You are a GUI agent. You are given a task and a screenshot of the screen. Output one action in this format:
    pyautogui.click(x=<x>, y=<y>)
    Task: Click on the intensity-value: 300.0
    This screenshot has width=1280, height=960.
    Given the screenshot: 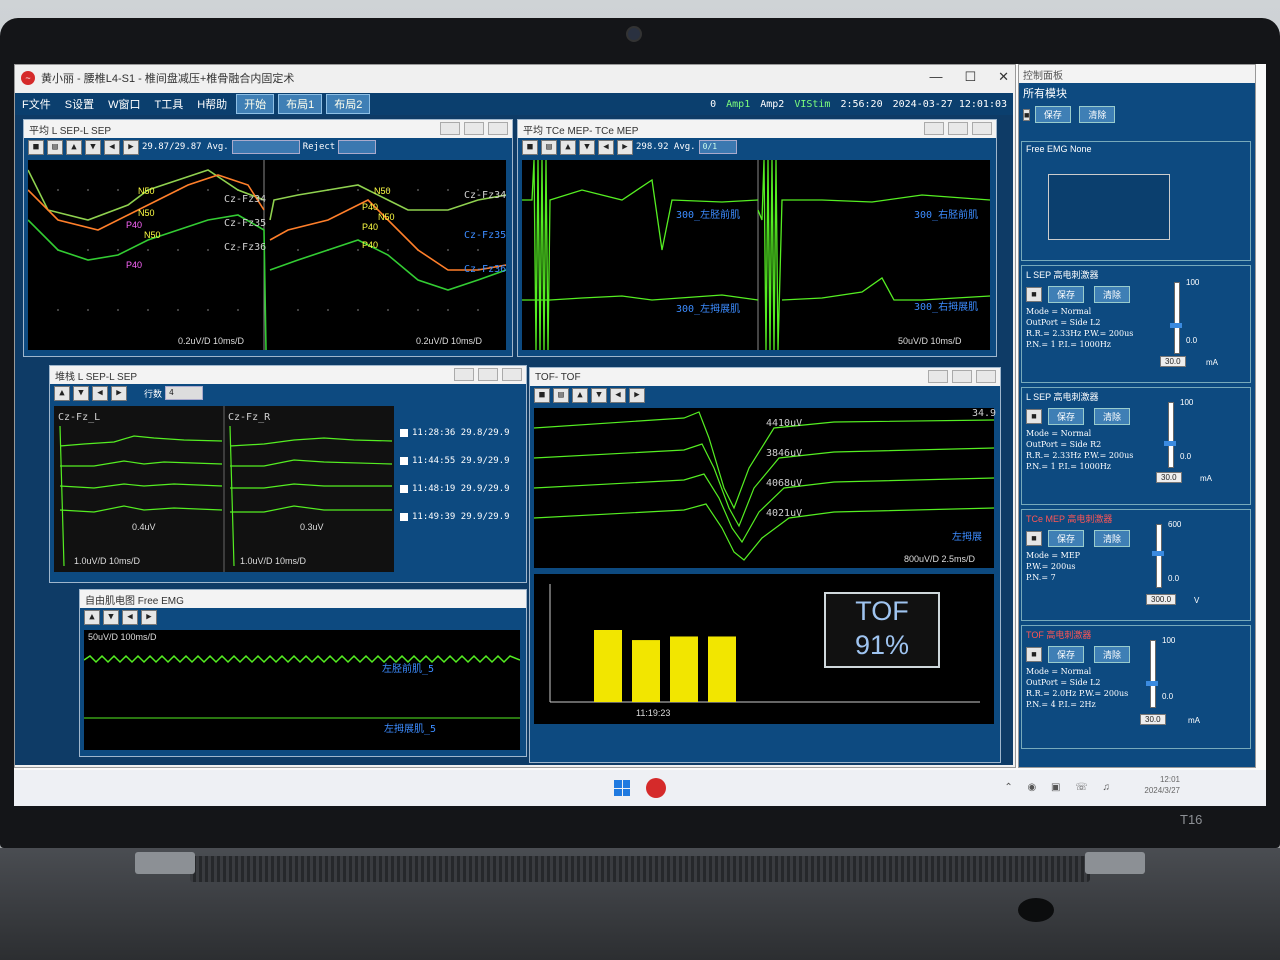 What is the action you would take?
    pyautogui.click(x=1161, y=599)
    